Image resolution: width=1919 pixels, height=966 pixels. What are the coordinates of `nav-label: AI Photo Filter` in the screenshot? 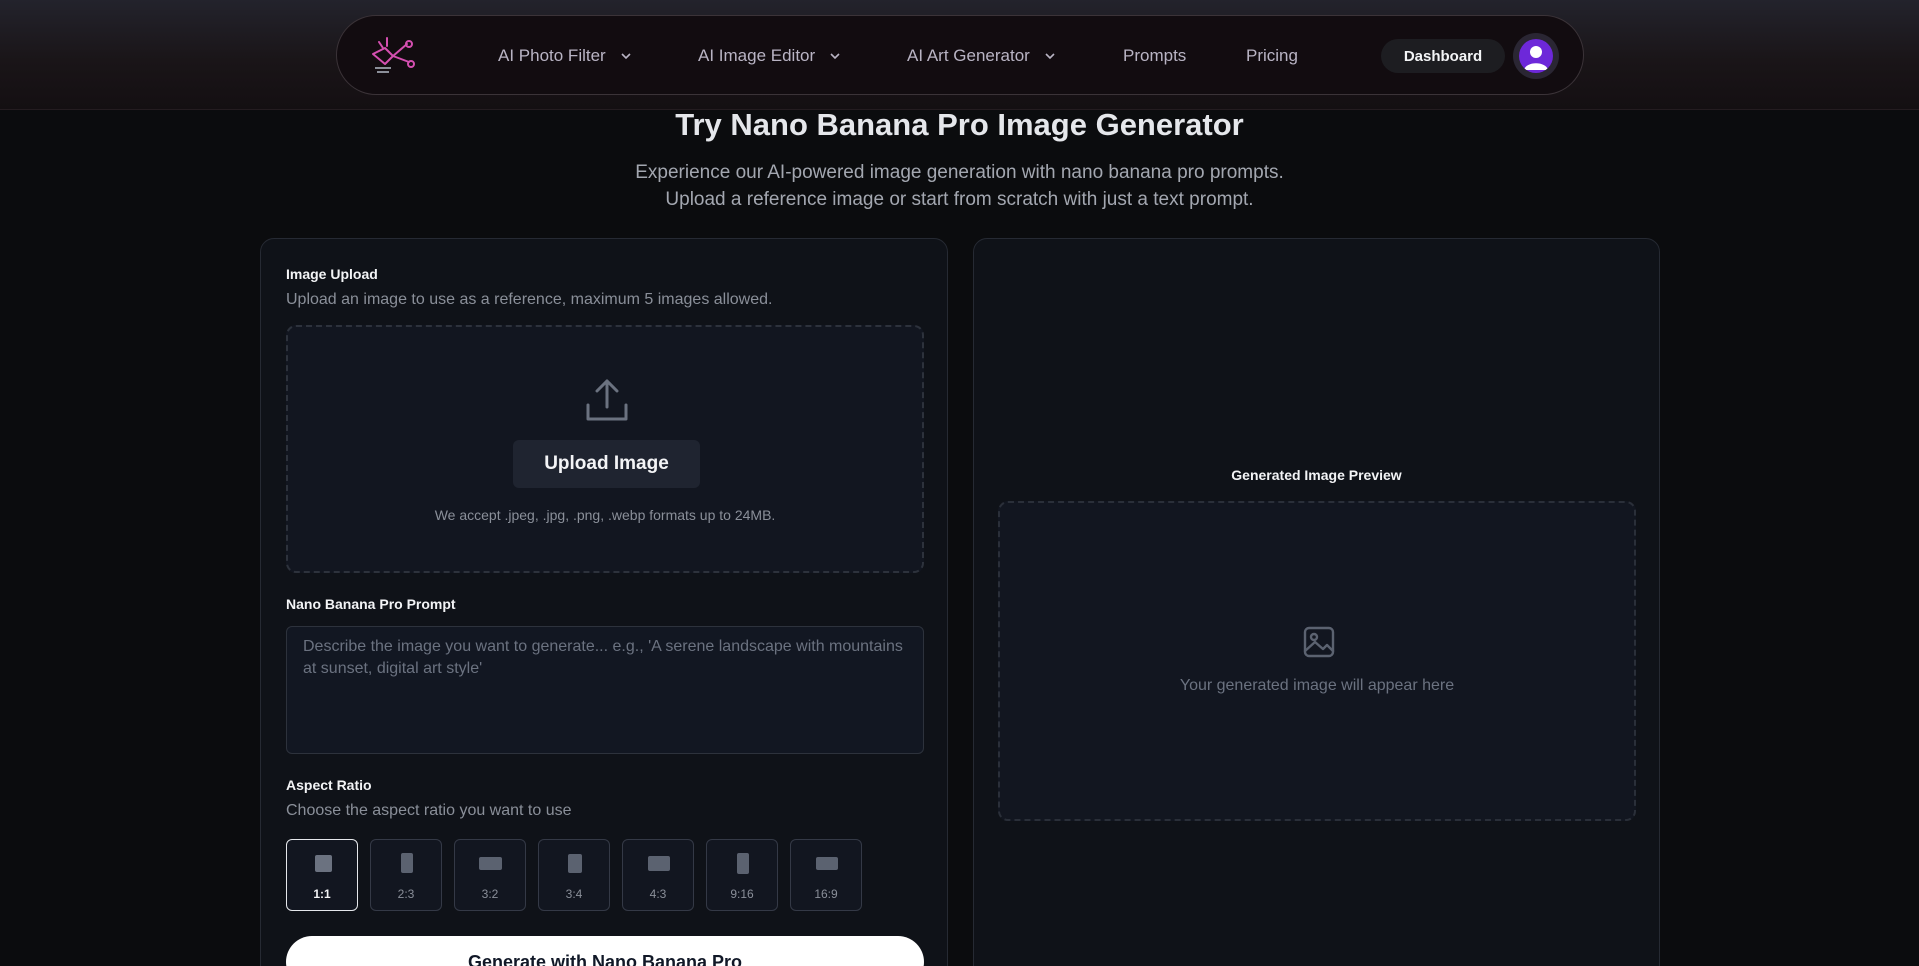 It's located at (552, 55).